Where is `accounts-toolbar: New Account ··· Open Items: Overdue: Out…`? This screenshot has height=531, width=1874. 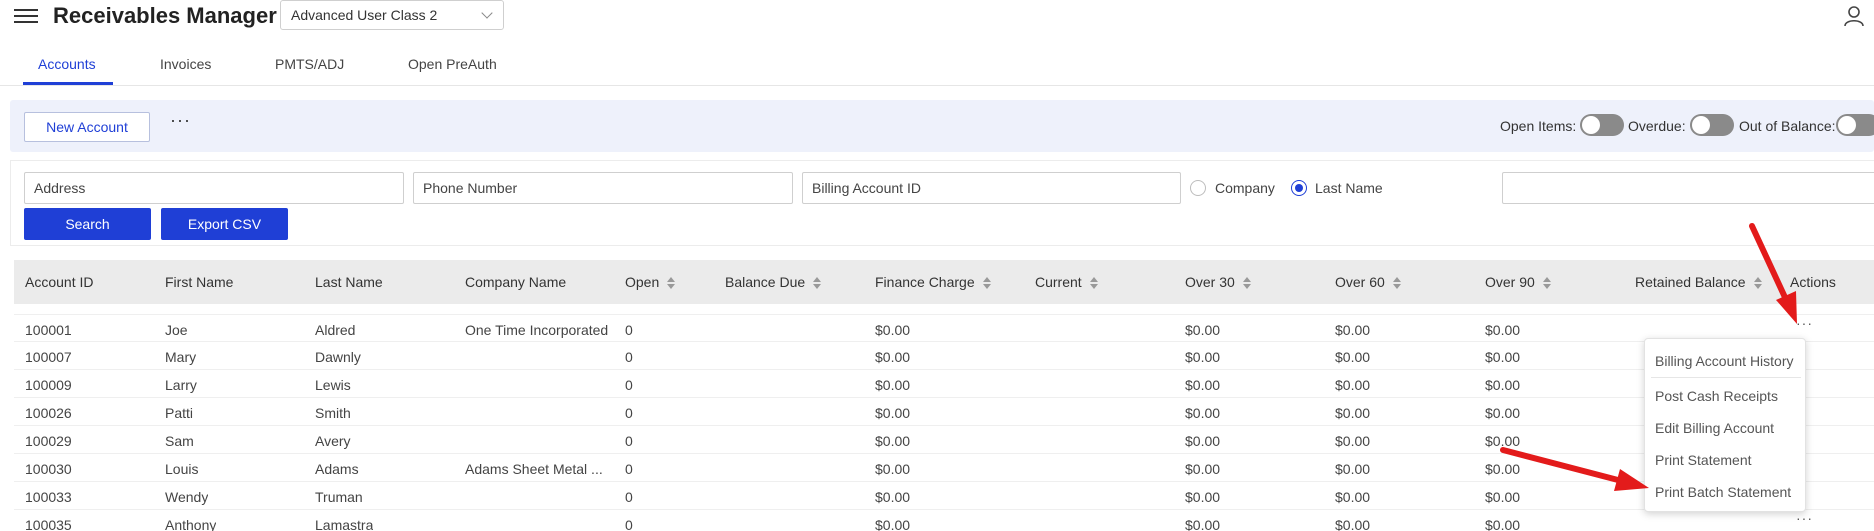 accounts-toolbar: New Account ··· Open Items: Overdue: Out… is located at coordinates (942, 126).